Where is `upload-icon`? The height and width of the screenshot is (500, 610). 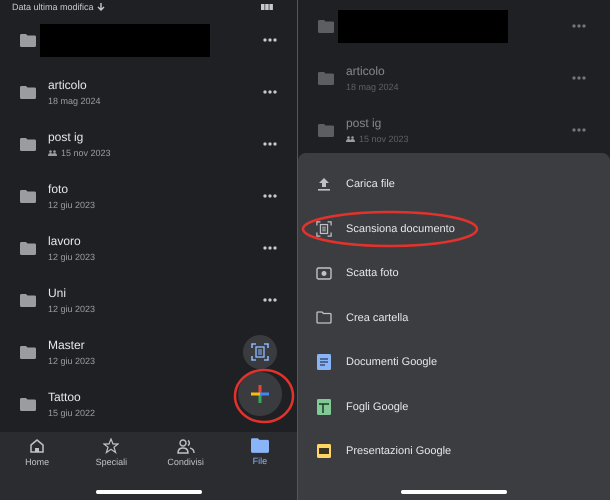
upload-icon is located at coordinates (324, 184).